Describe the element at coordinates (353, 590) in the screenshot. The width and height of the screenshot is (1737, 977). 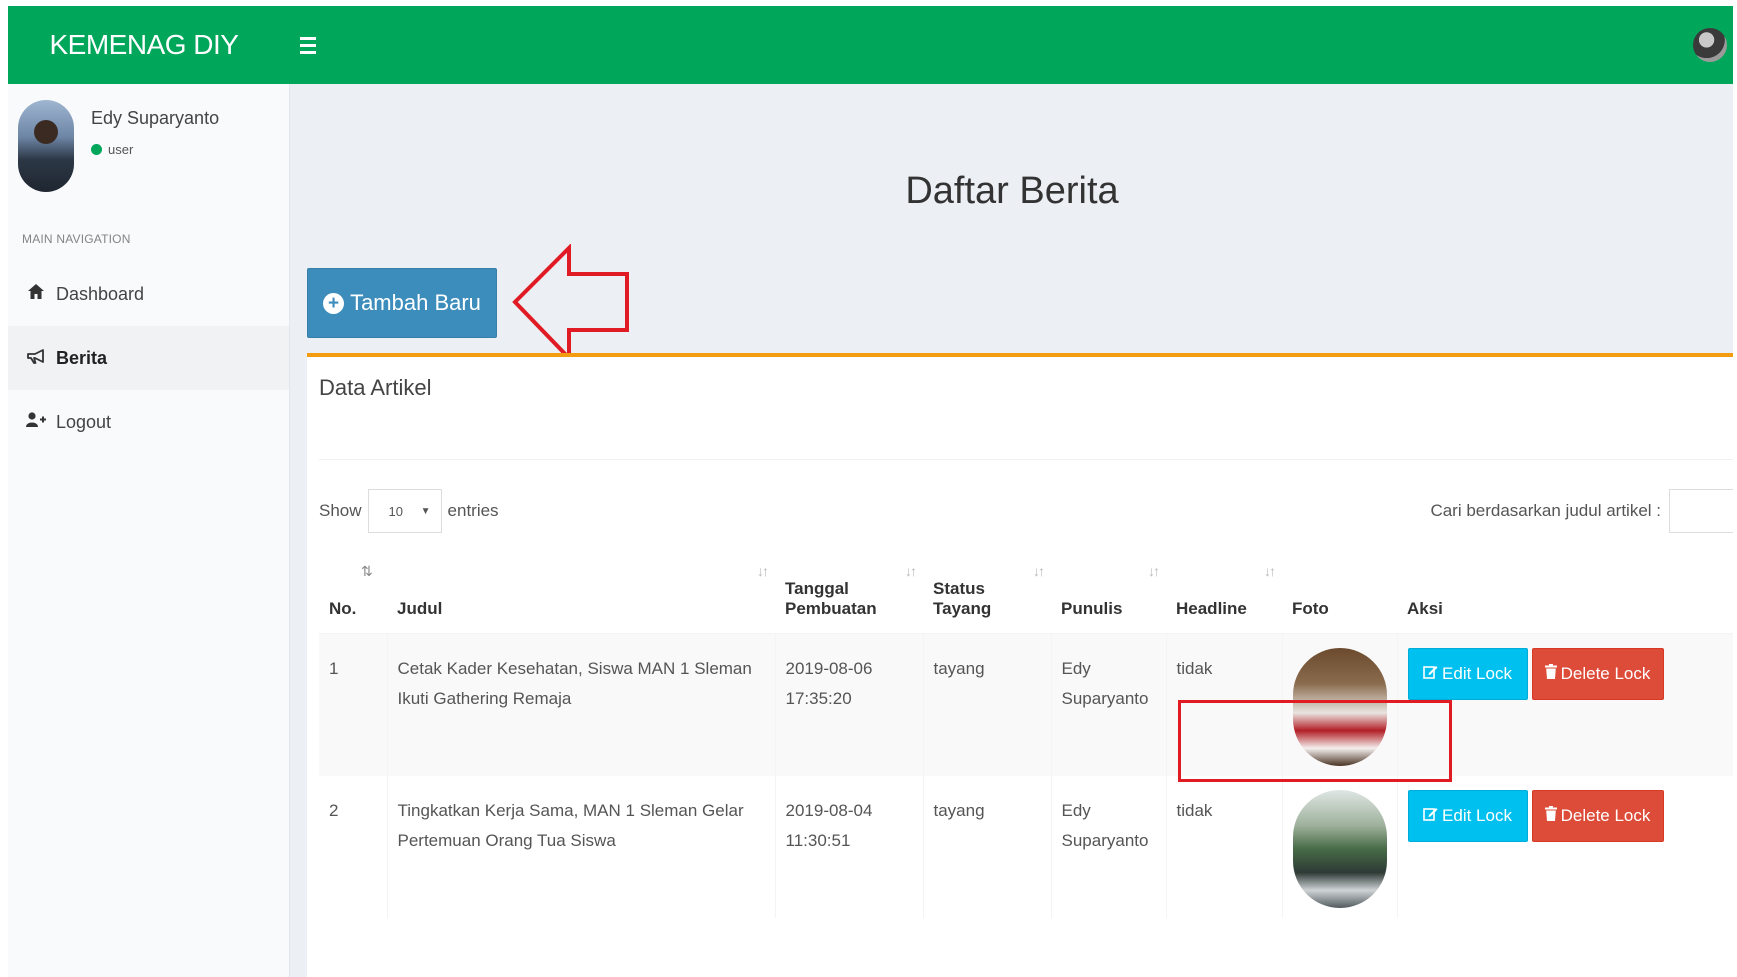
I see `column-header-no: ⇅ No.` at that location.